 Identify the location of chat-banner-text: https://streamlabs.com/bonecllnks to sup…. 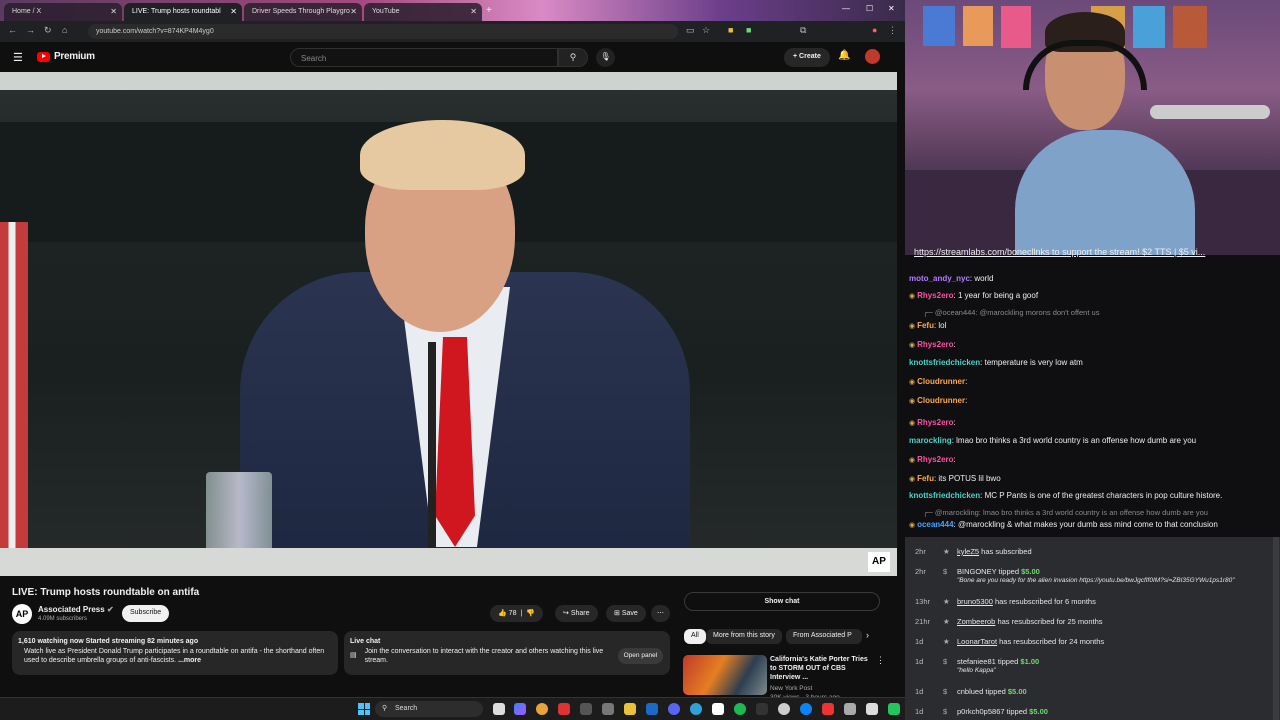
(1059, 252).